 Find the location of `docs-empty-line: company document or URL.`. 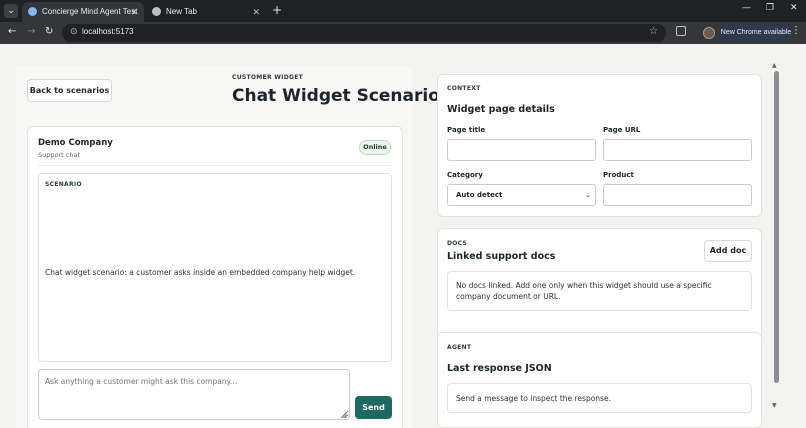

docs-empty-line: company document or URL. is located at coordinates (508, 296).